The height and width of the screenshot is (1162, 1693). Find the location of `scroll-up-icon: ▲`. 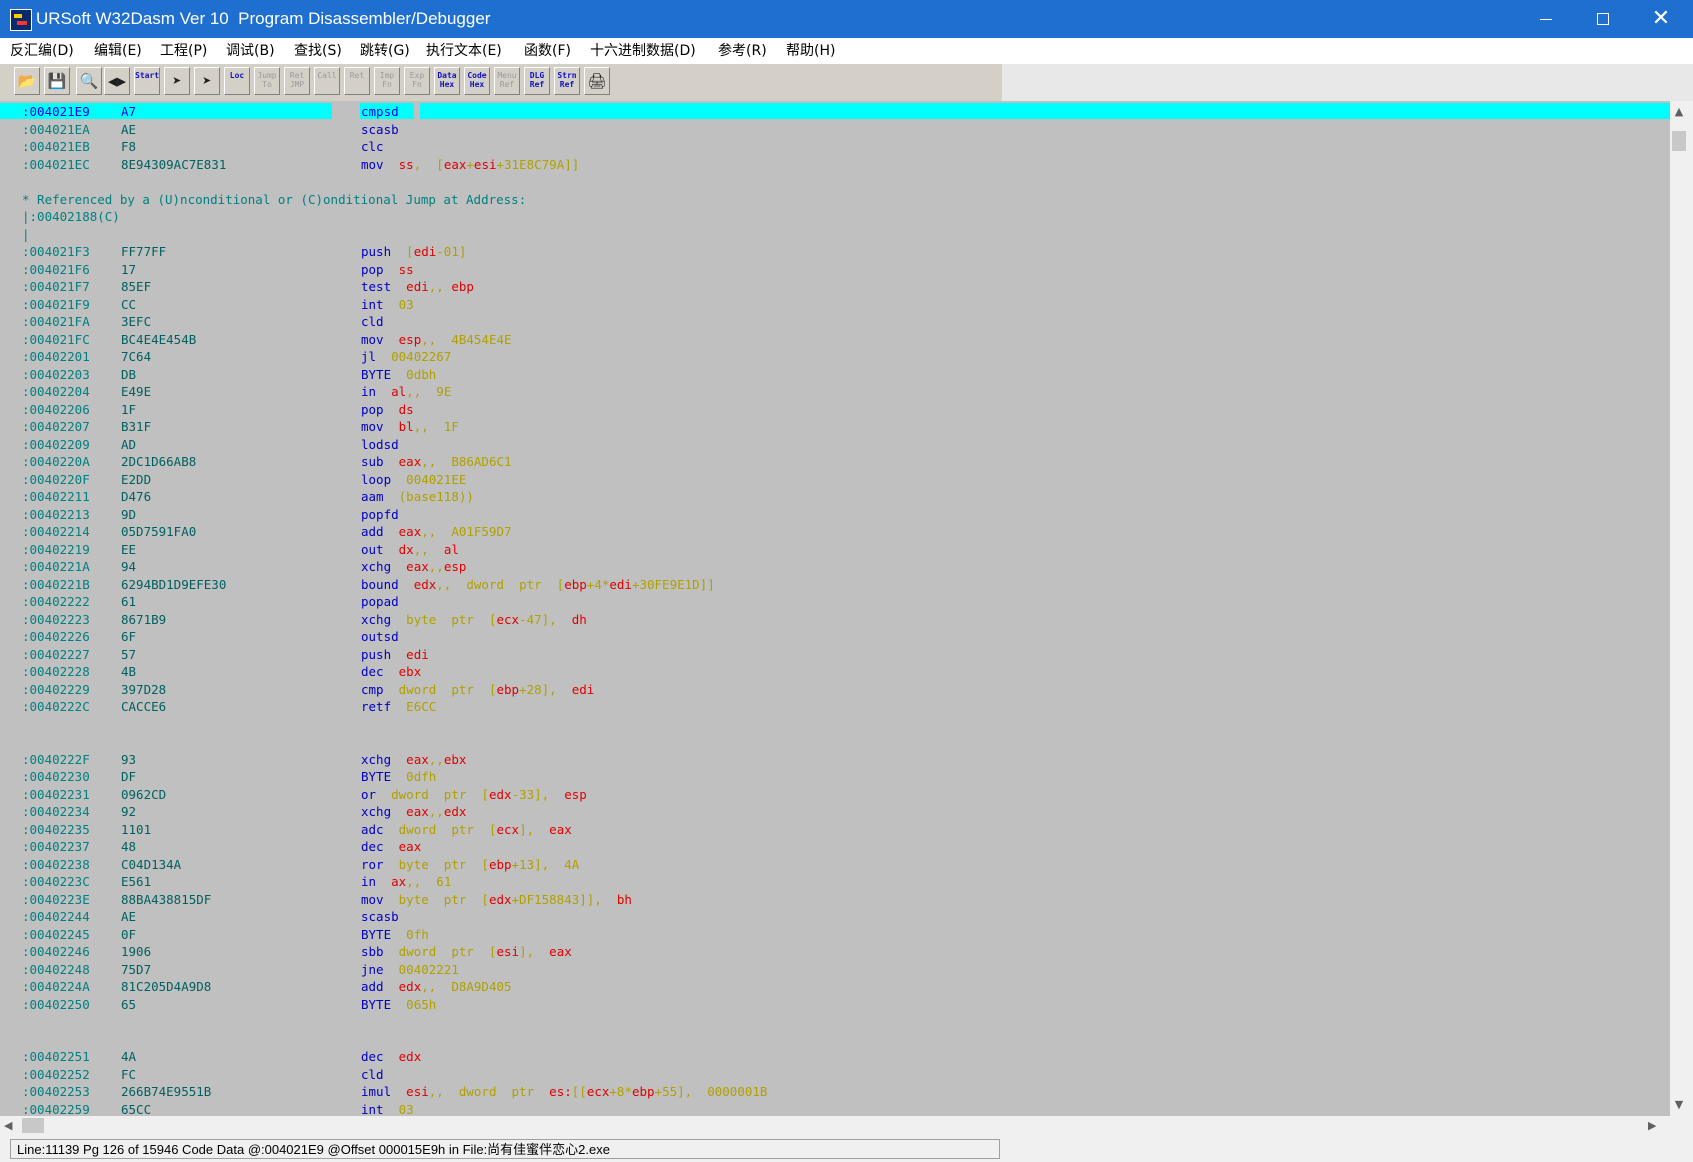

scroll-up-icon: ▲ is located at coordinates (1679, 112).